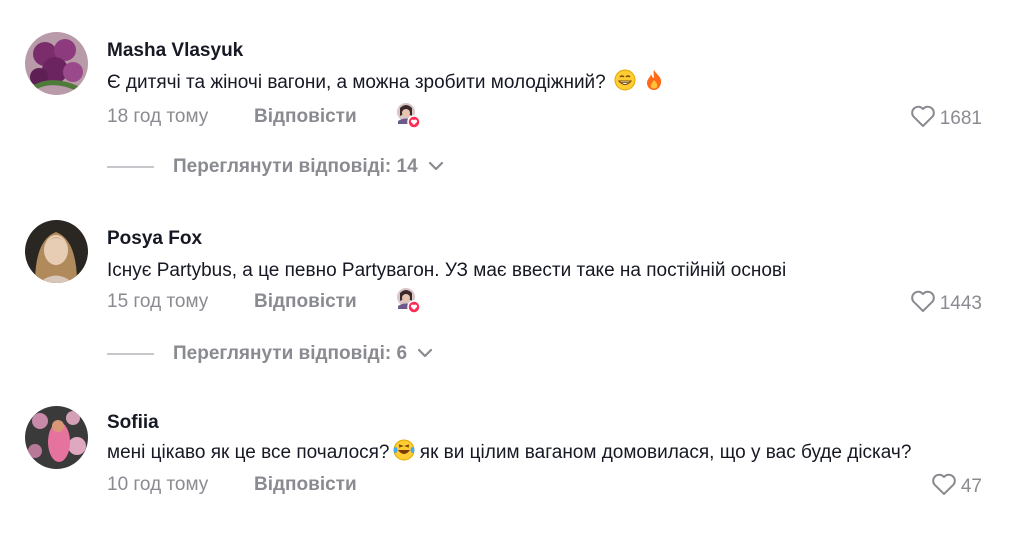  What do you see at coordinates (548, 51) in the screenshot?
I see `comment-author: Masha Vlasyuk` at bounding box center [548, 51].